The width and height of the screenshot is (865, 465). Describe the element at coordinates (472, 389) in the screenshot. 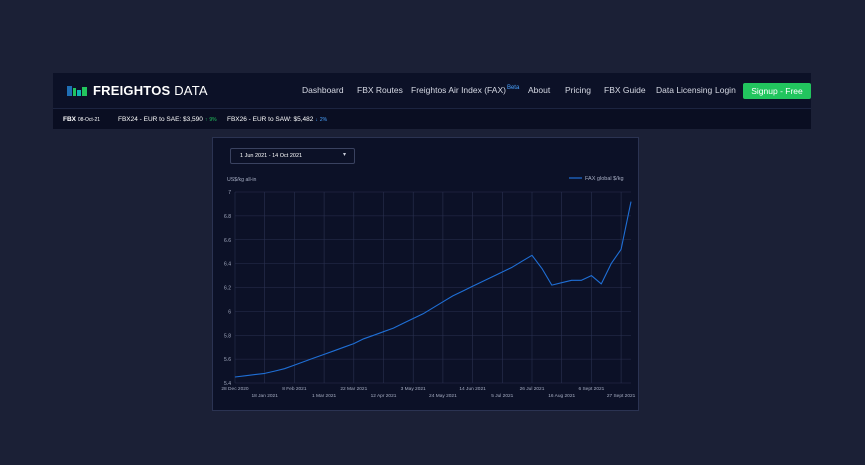

I see `x-tick-label: 14 Jun 2021` at that location.